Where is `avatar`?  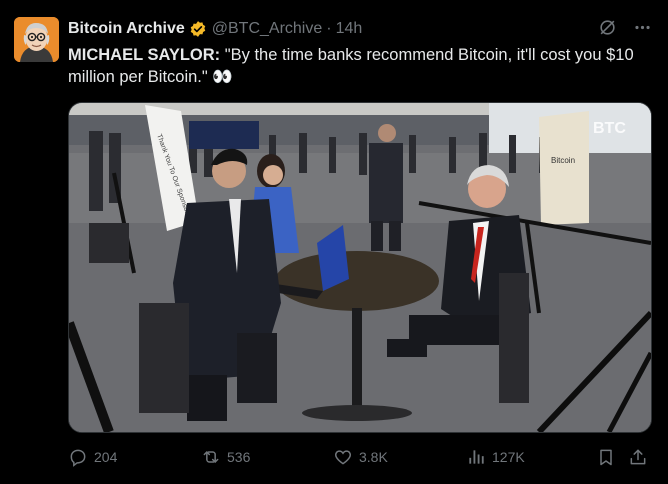
avatar is located at coordinates (36, 39).